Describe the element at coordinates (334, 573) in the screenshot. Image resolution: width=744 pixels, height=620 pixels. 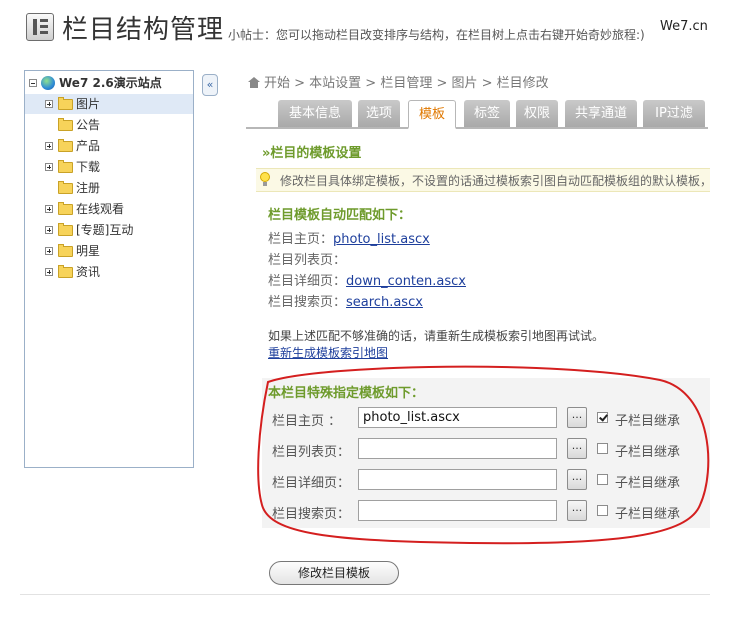
I see `save-template-button: 修改栏目模板` at that location.